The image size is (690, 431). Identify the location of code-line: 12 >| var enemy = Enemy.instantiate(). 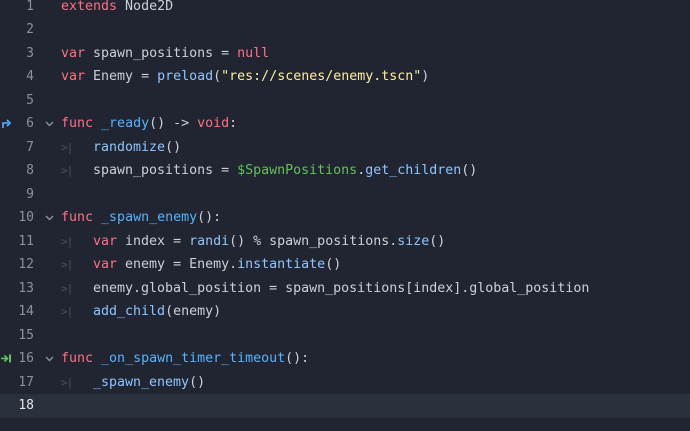
(345, 265).